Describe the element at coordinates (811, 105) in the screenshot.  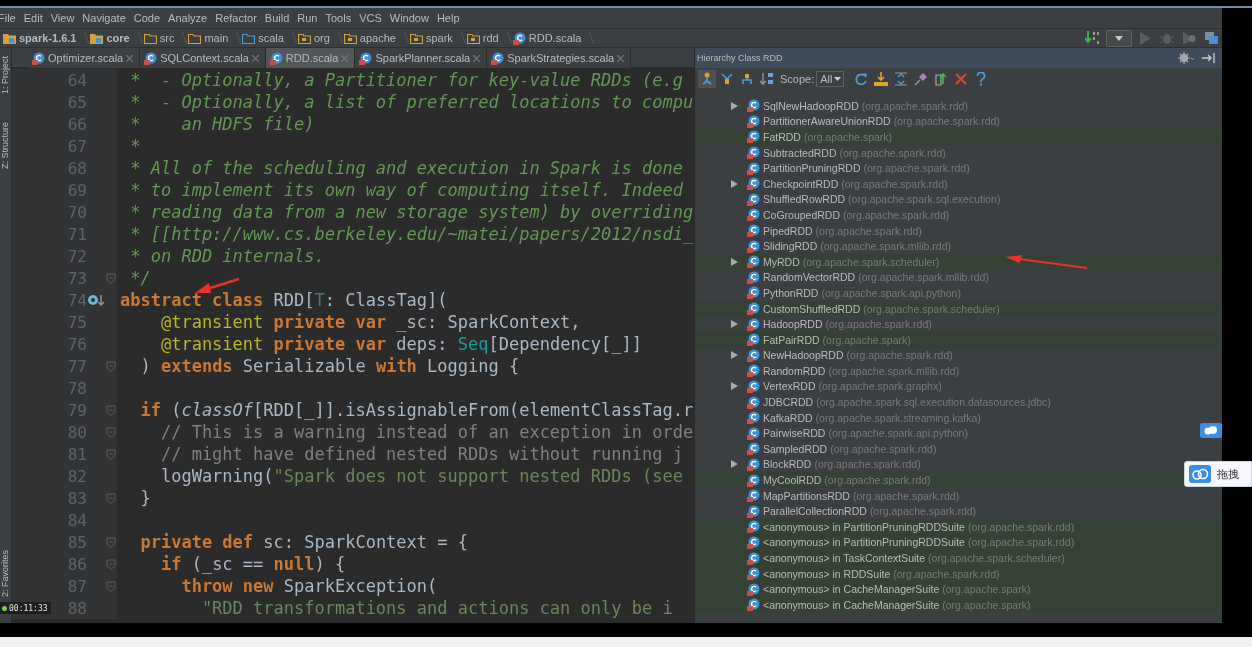
I see `class-name: SqlNewHadoopRDD` at that location.